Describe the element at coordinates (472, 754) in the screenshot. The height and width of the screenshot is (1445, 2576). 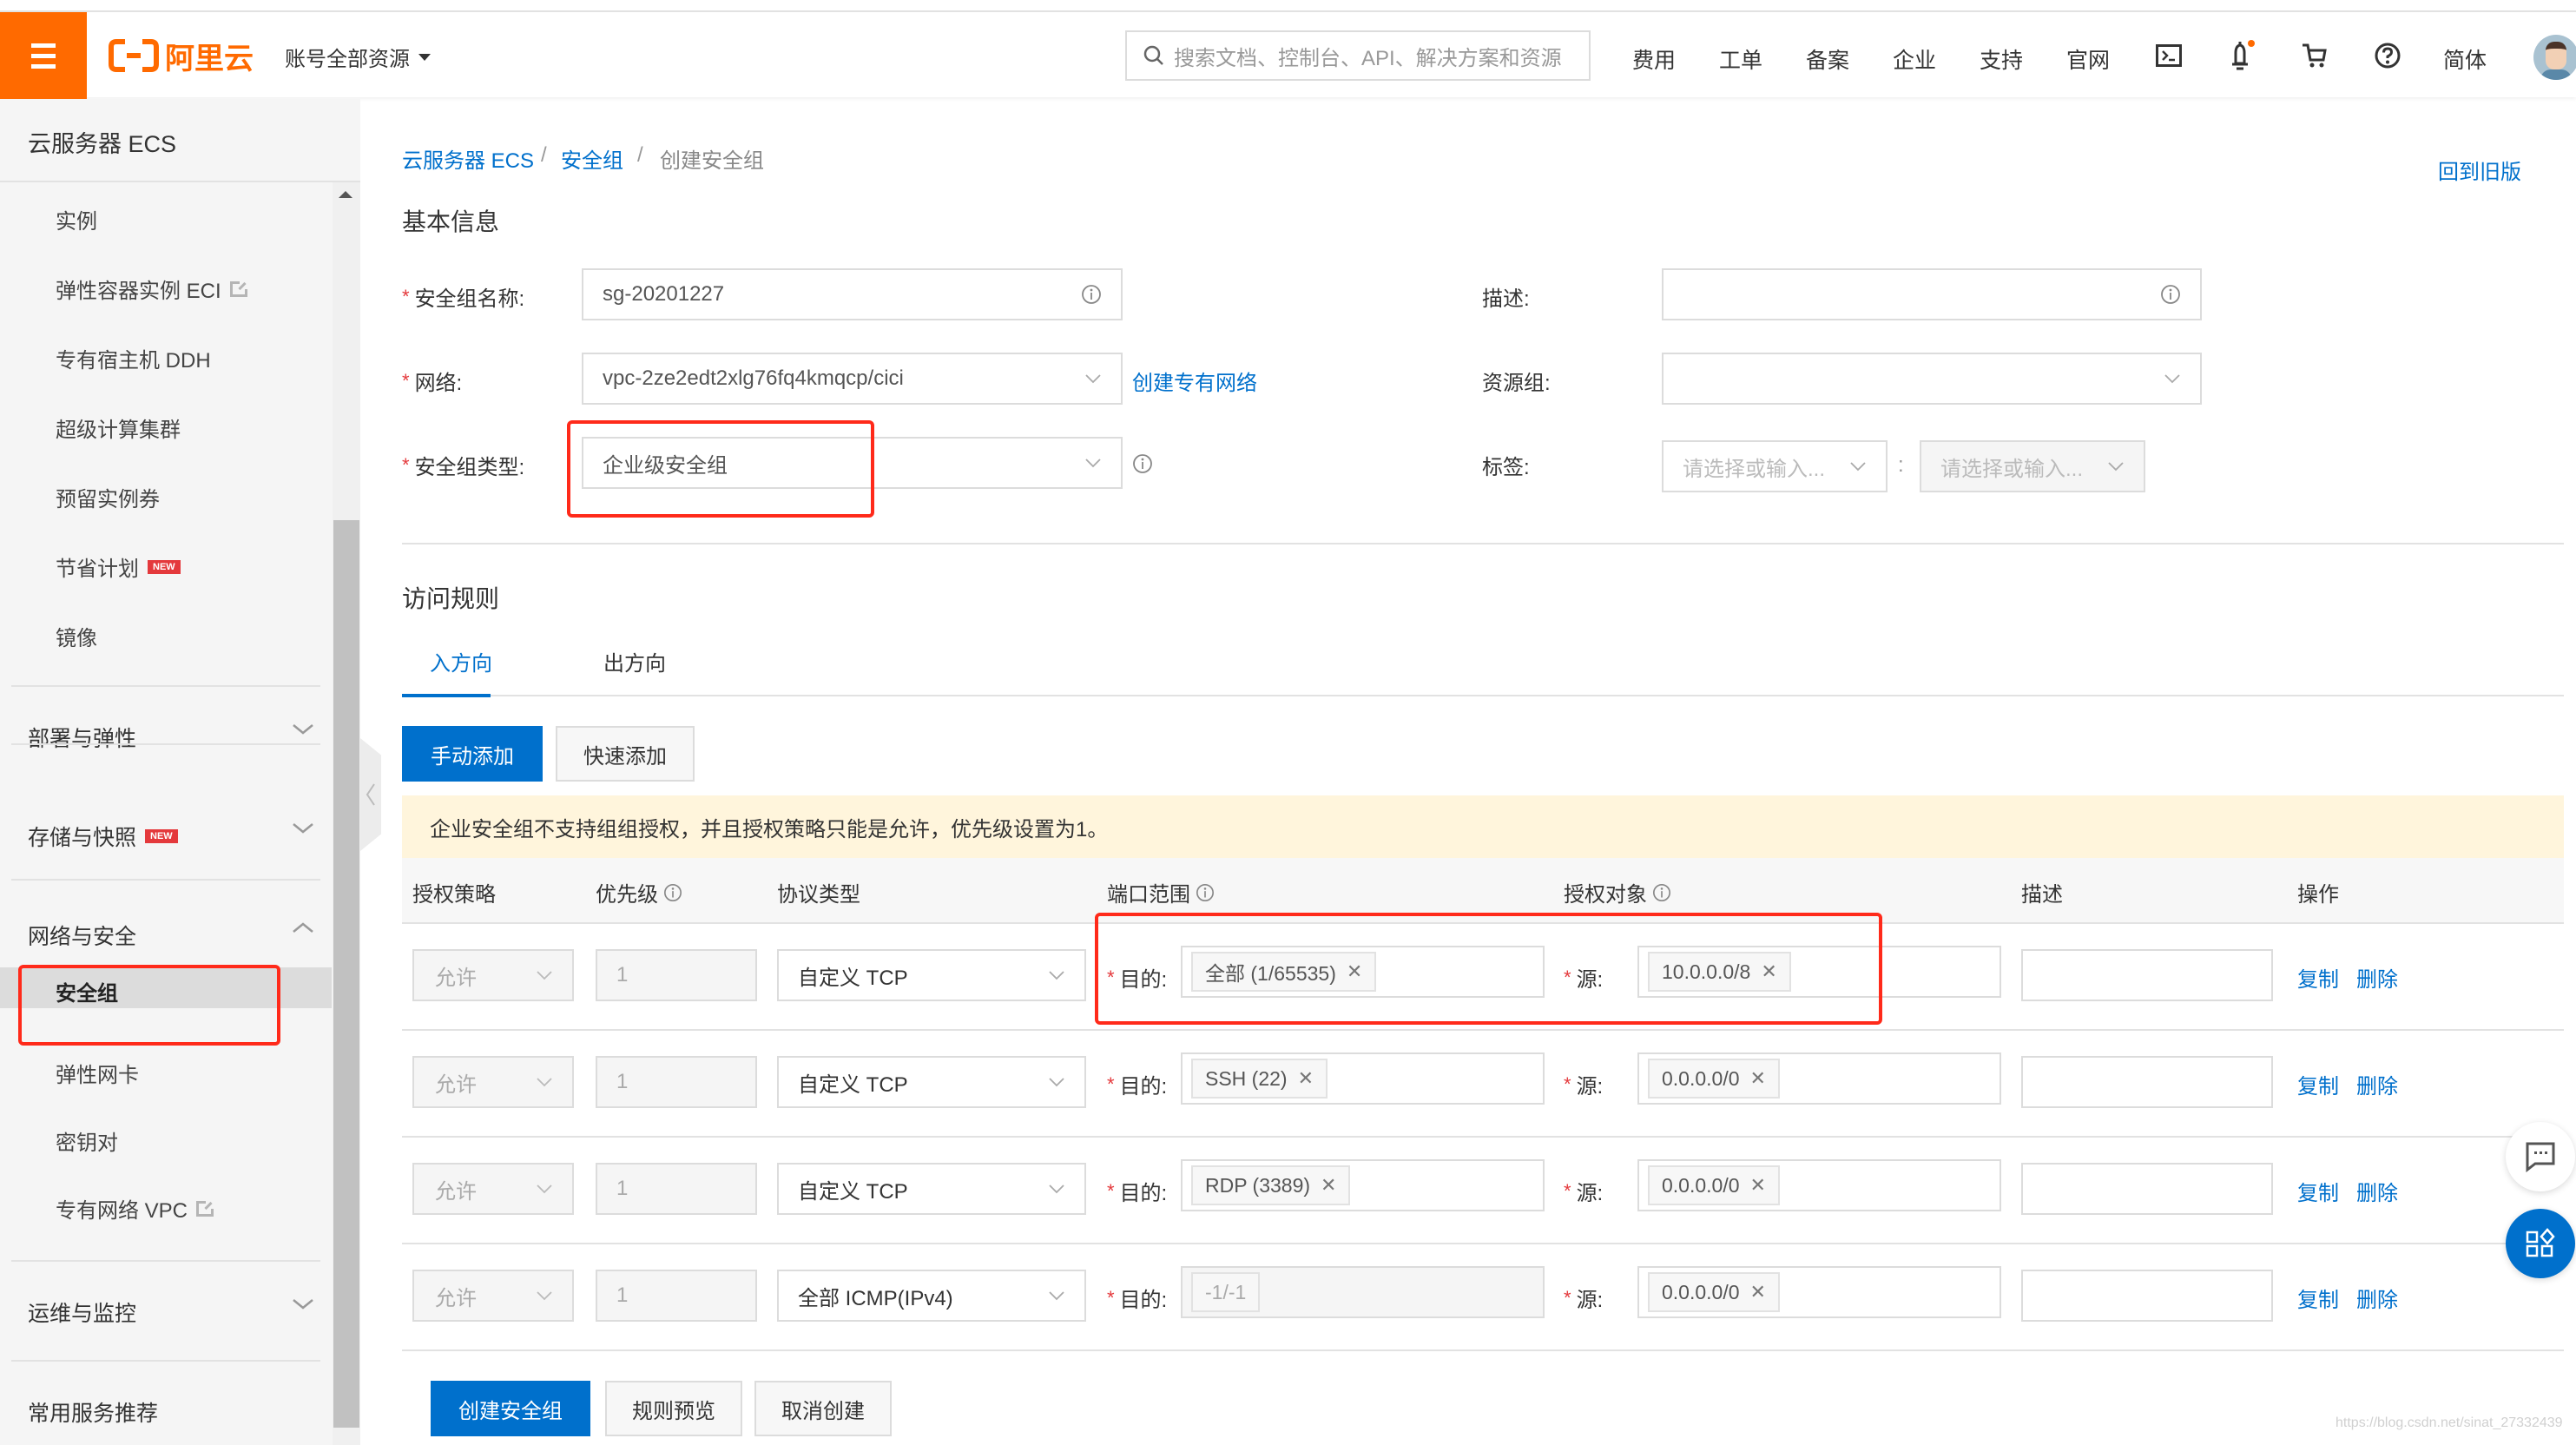
I see `manual-add-button: 手动添加` at that location.